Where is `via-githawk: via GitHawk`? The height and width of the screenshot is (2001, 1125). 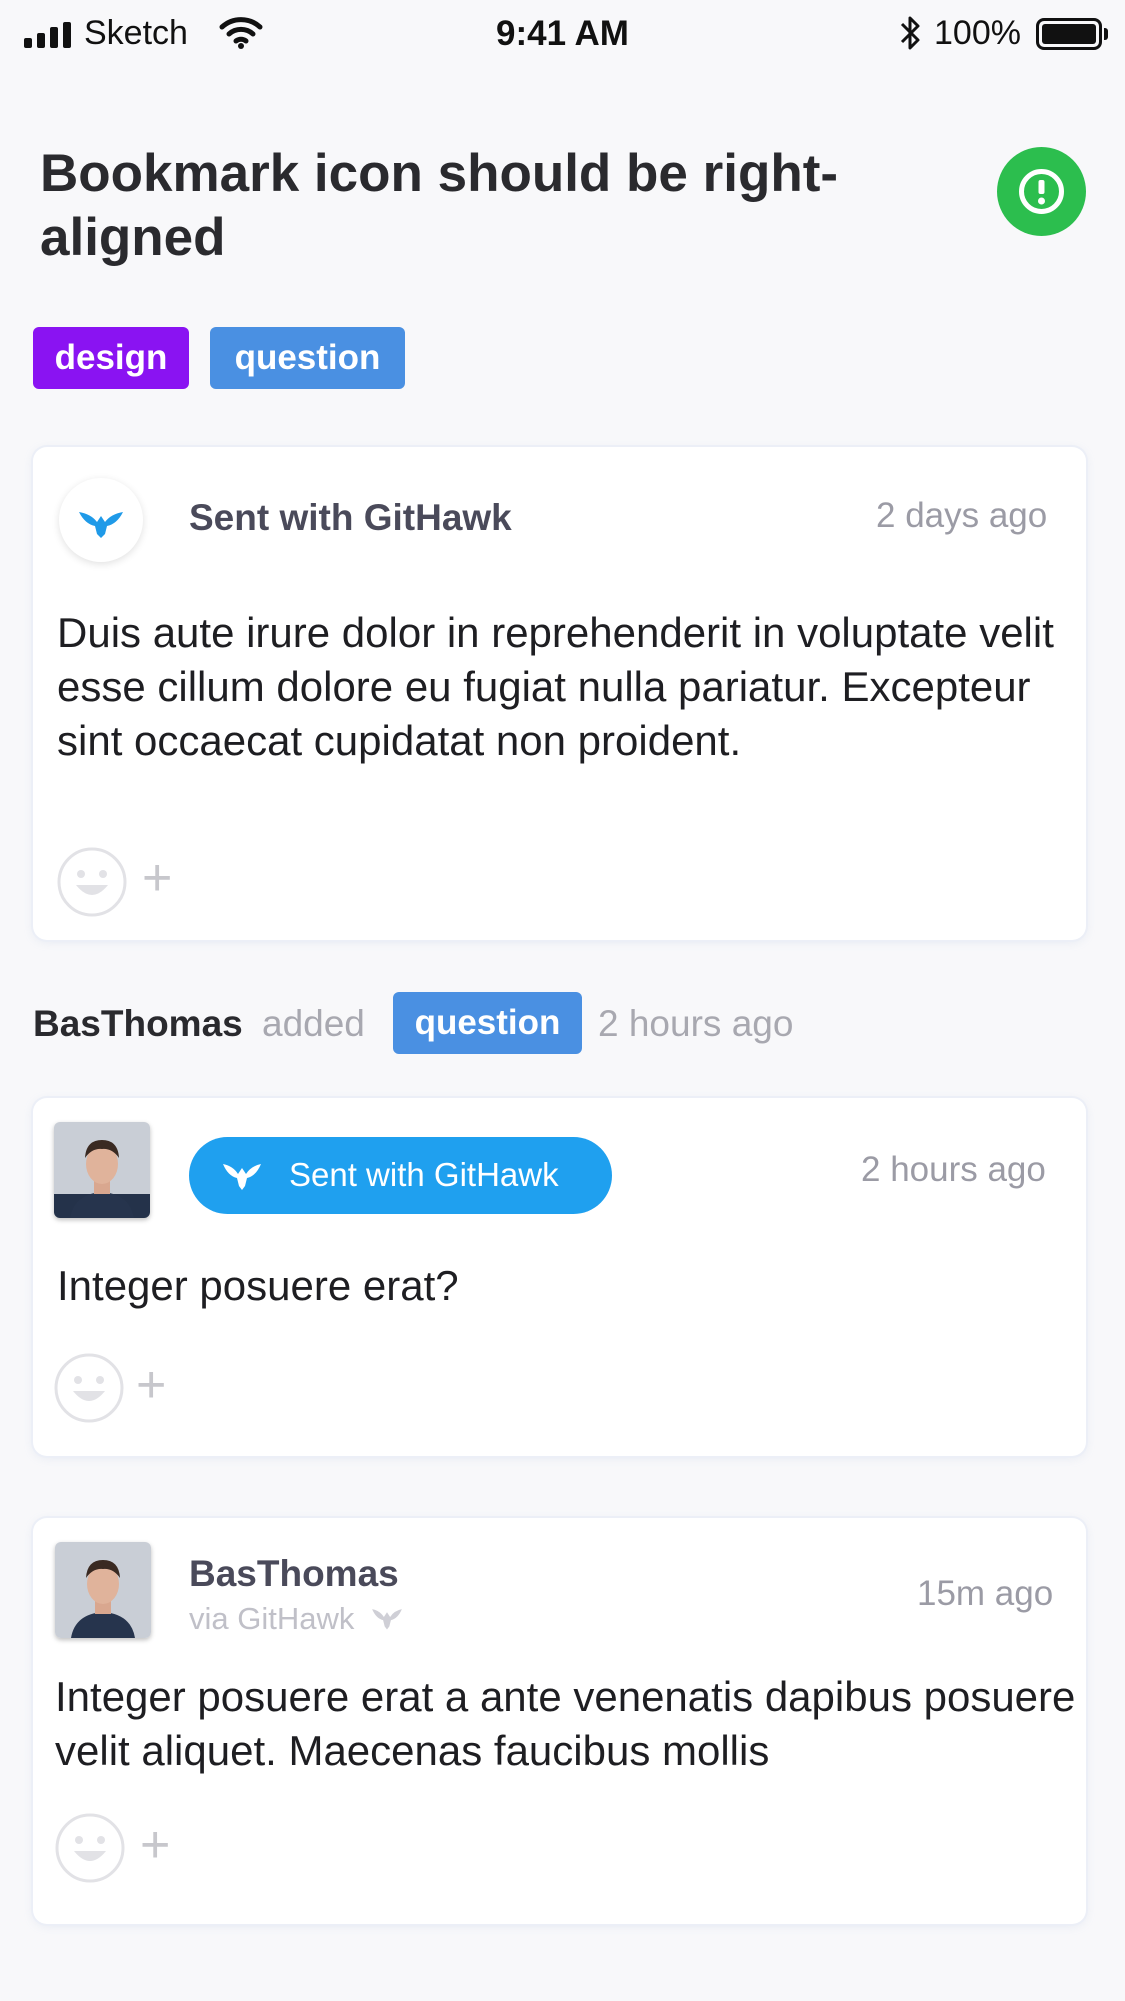 via-githawk: via GitHawk is located at coordinates (297, 1619).